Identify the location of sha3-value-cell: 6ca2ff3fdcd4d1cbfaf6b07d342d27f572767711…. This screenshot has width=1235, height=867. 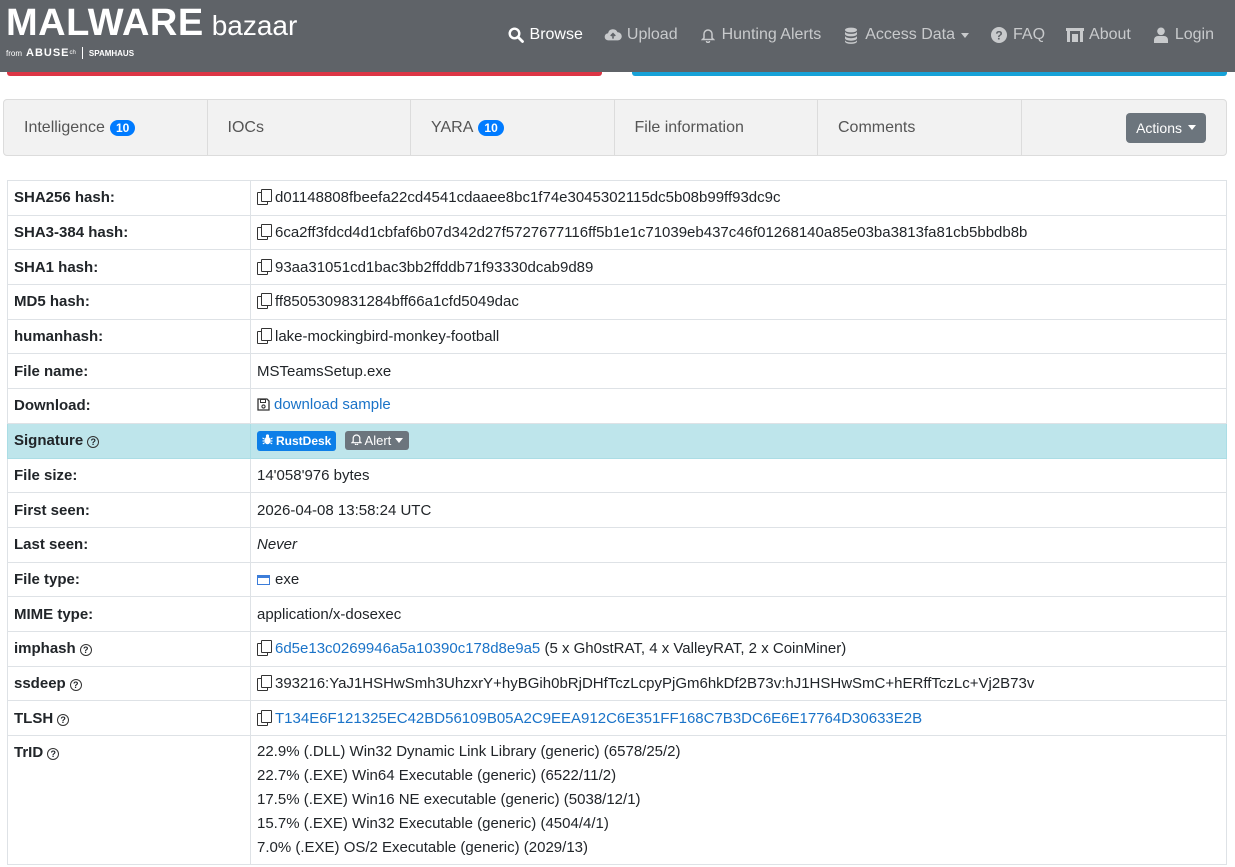
(738, 232).